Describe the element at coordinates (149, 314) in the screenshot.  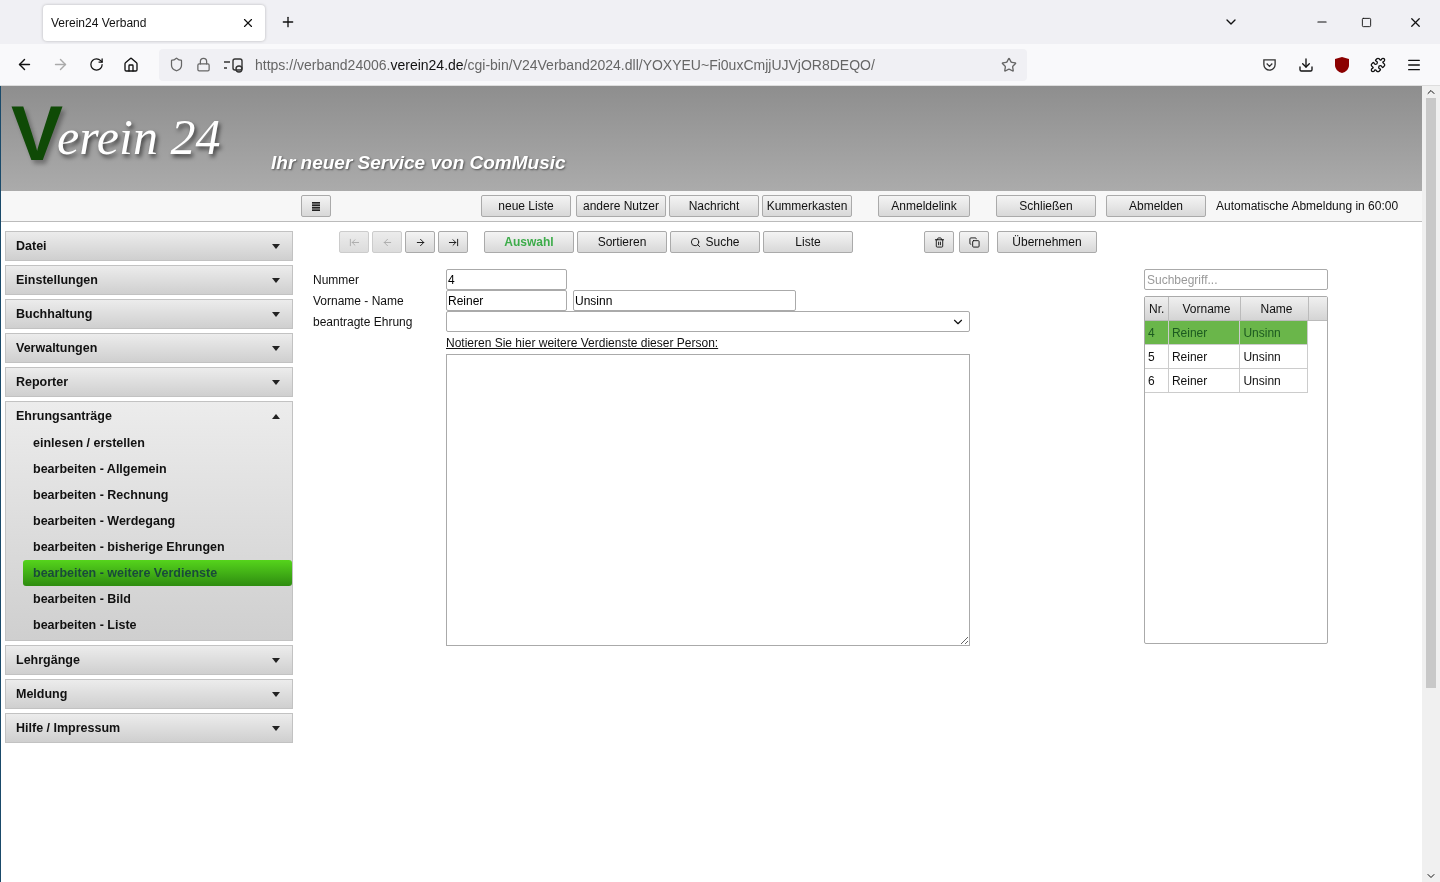
I see `accordion-header: Buchhaltung` at that location.